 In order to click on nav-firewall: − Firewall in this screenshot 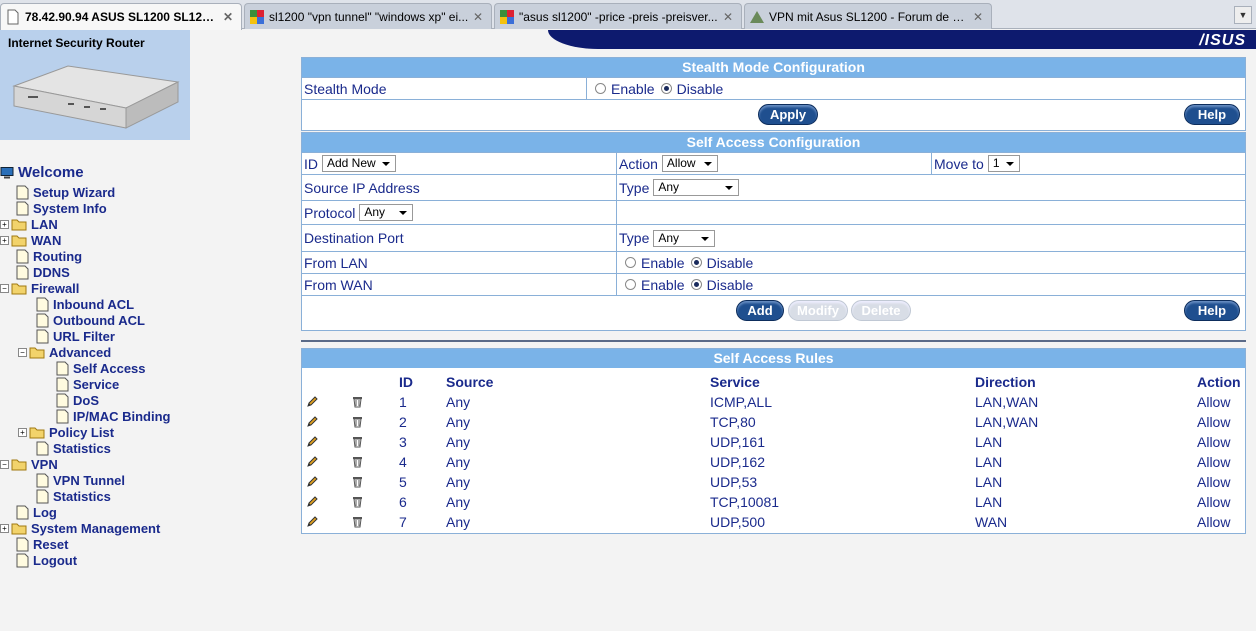, I will do `click(39, 288)`.